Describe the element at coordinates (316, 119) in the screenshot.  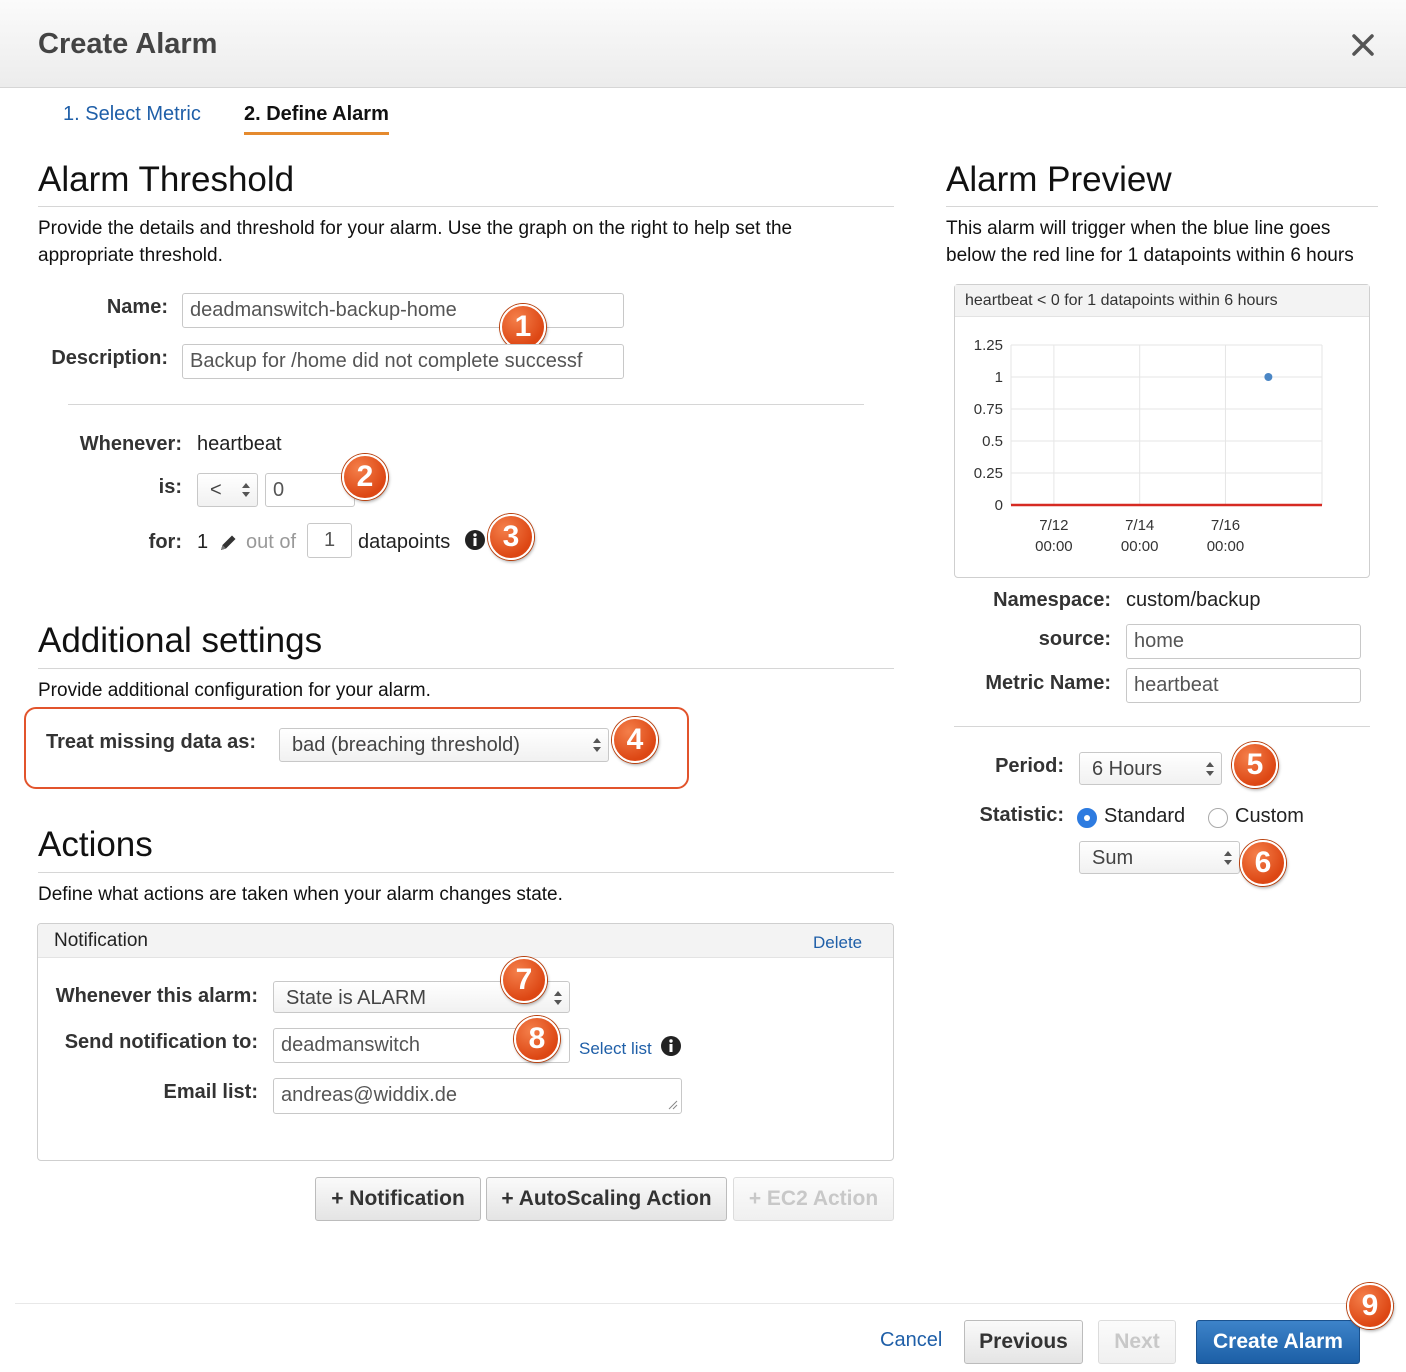
I see `step-define-alarm: 2. Define Alarm` at that location.